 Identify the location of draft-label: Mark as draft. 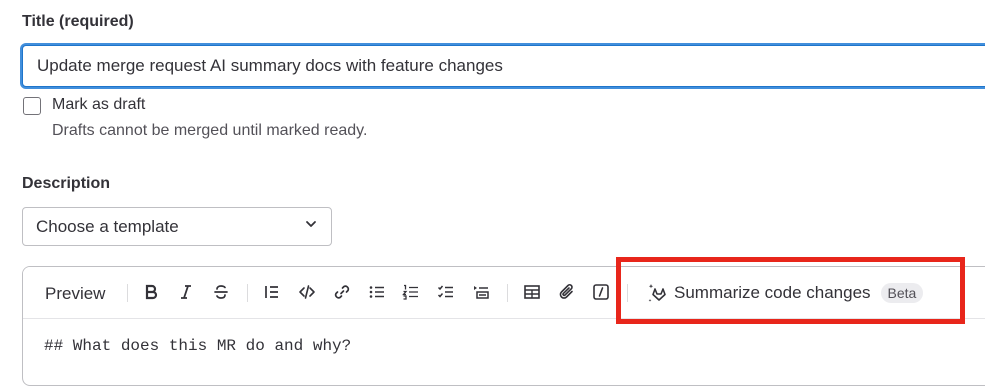
(98, 105).